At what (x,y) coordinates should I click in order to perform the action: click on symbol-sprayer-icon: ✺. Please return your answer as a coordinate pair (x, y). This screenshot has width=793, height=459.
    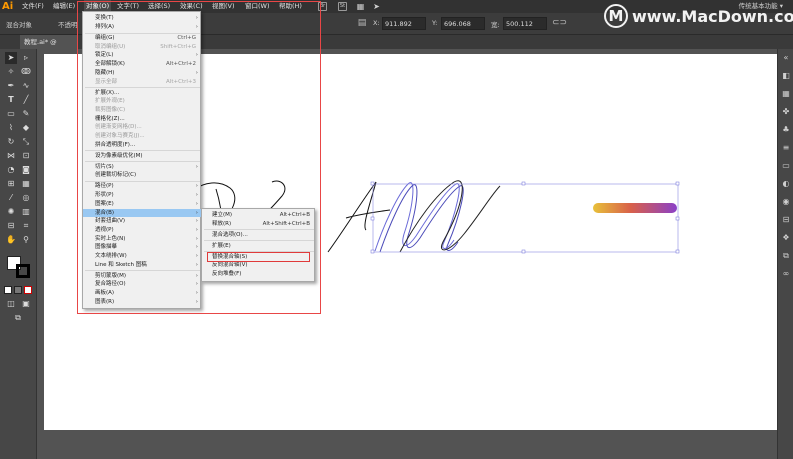
    Looking at the image, I should click on (11, 212).